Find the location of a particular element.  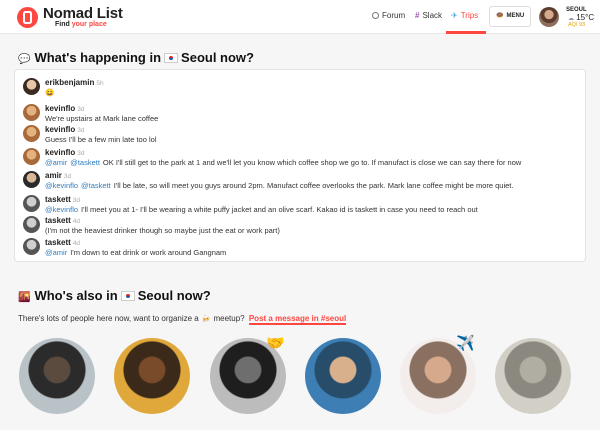

username-text: amir is located at coordinates (53, 175).